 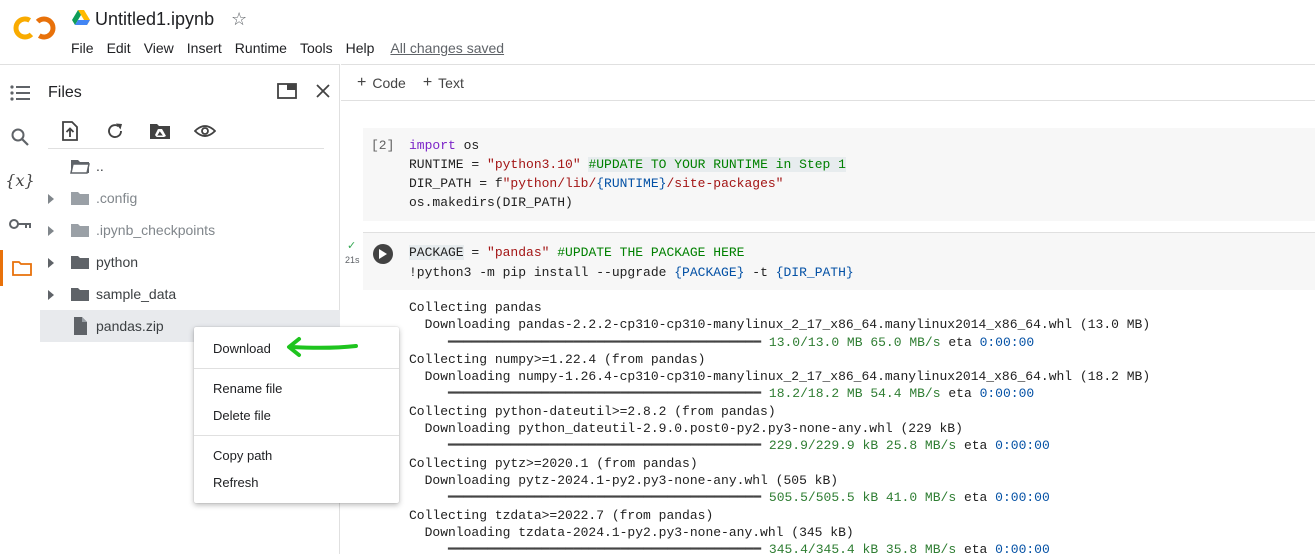 What do you see at coordinates (725, 183) in the screenshot?
I see `code-token: /site-packages"` at bounding box center [725, 183].